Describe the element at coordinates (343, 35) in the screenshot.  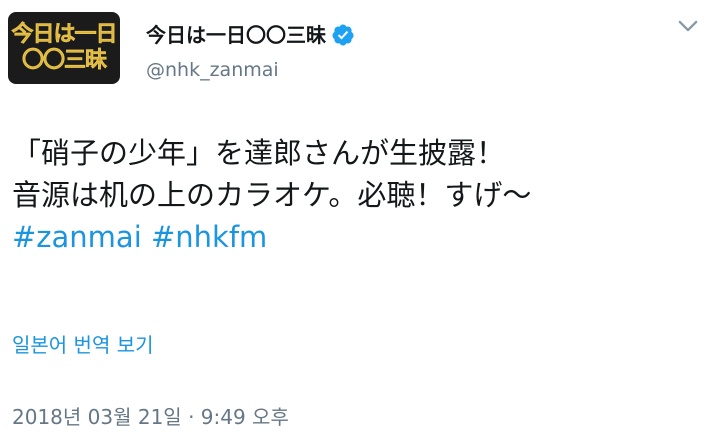
I see `verified-badge-icon` at that location.